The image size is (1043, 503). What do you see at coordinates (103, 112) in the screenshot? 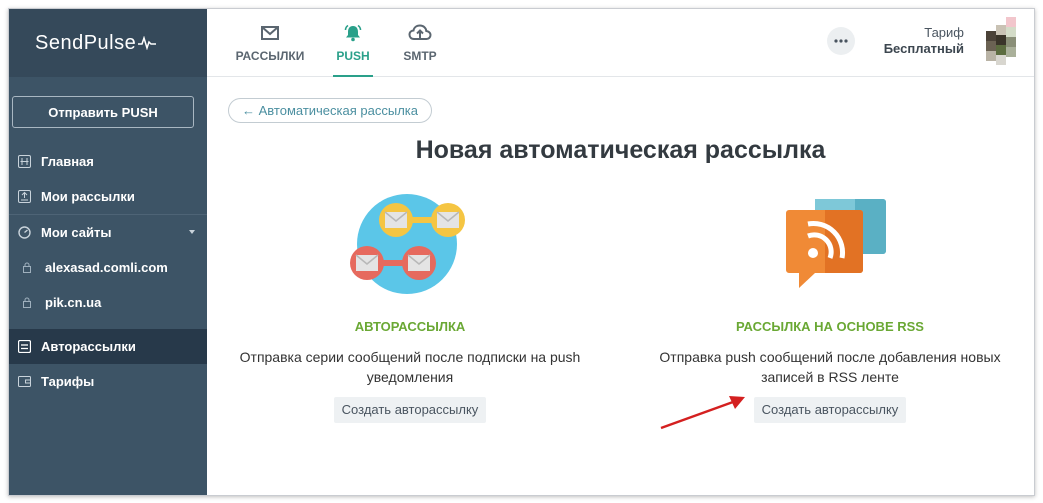
I see `send-push-button: Отправить PUSH` at bounding box center [103, 112].